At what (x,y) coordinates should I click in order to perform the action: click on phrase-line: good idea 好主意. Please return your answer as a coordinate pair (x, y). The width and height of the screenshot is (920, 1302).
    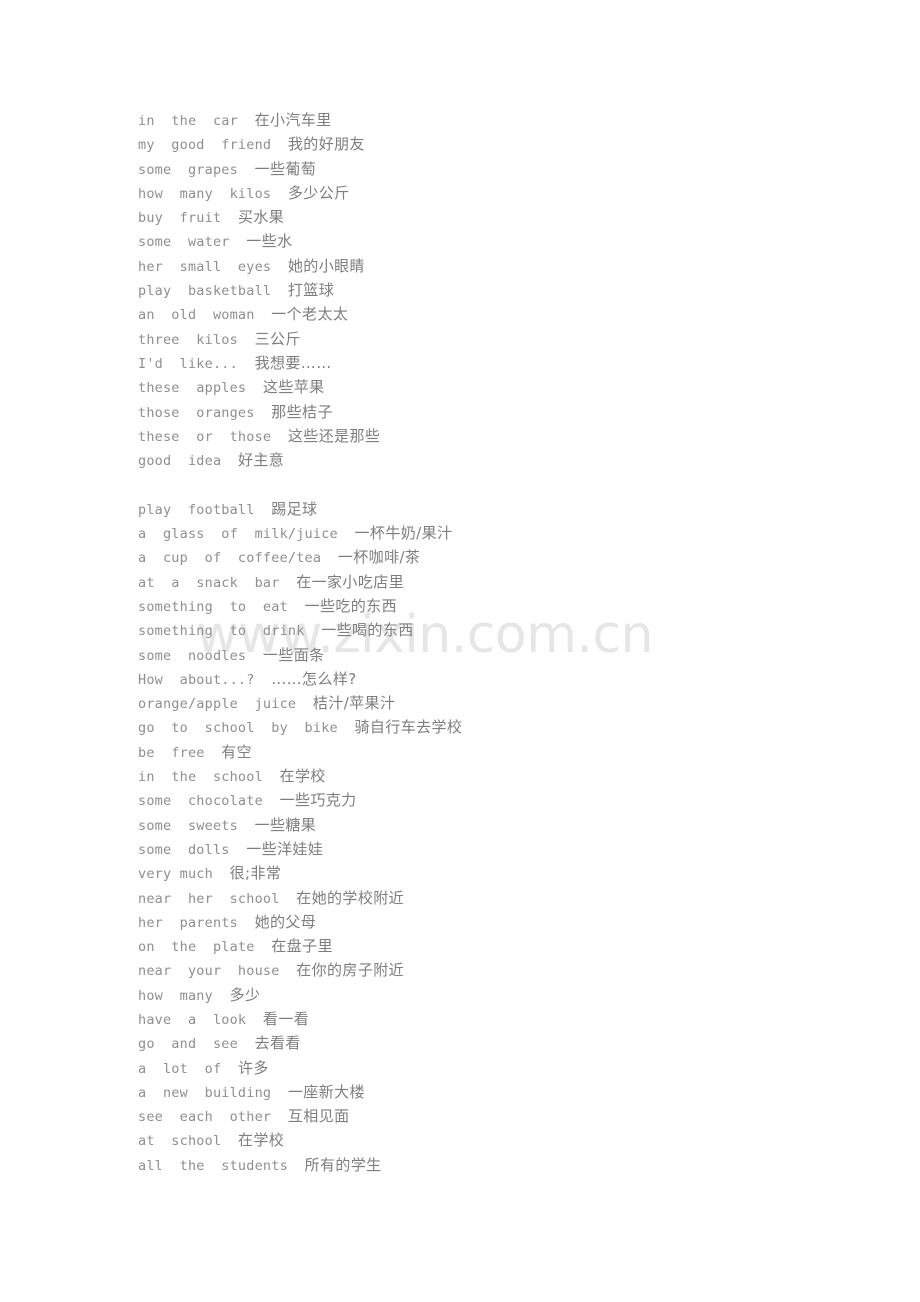
    Looking at the image, I should click on (508, 460).